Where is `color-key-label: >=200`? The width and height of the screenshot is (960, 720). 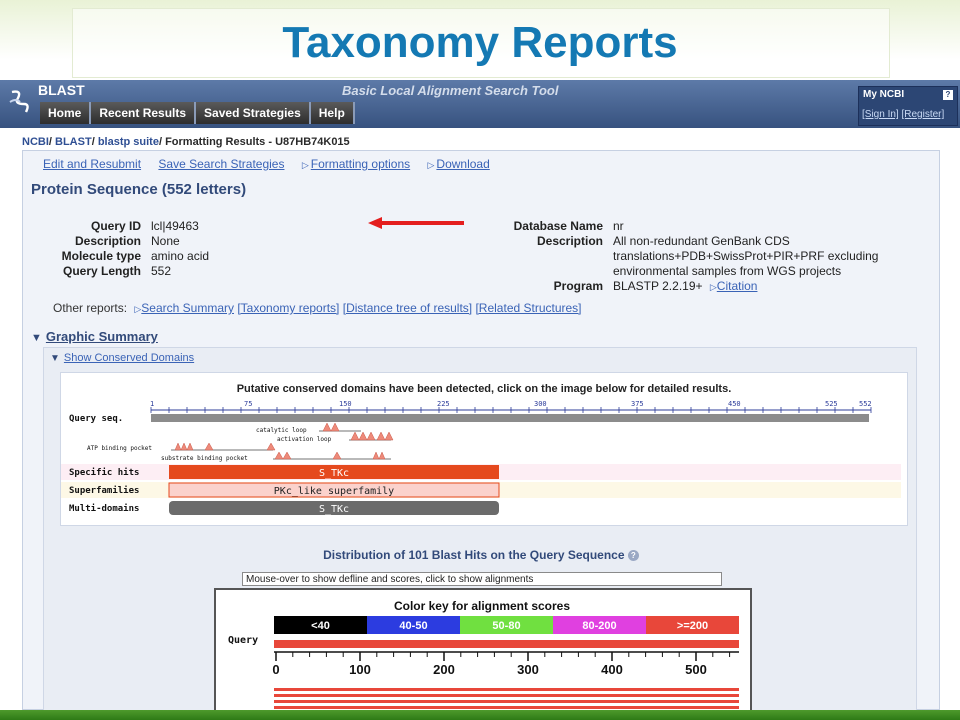
color-key-label: >=200 is located at coordinates (692, 626).